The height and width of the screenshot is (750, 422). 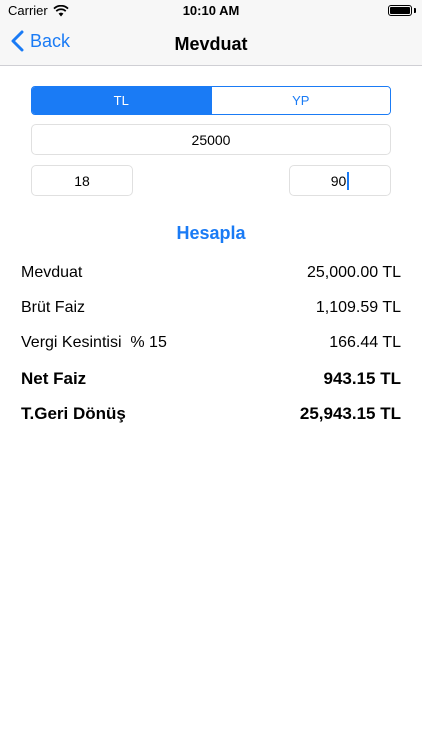 I want to click on result-label: Vergi Kesintisi % 15, so click(x=94, y=342).